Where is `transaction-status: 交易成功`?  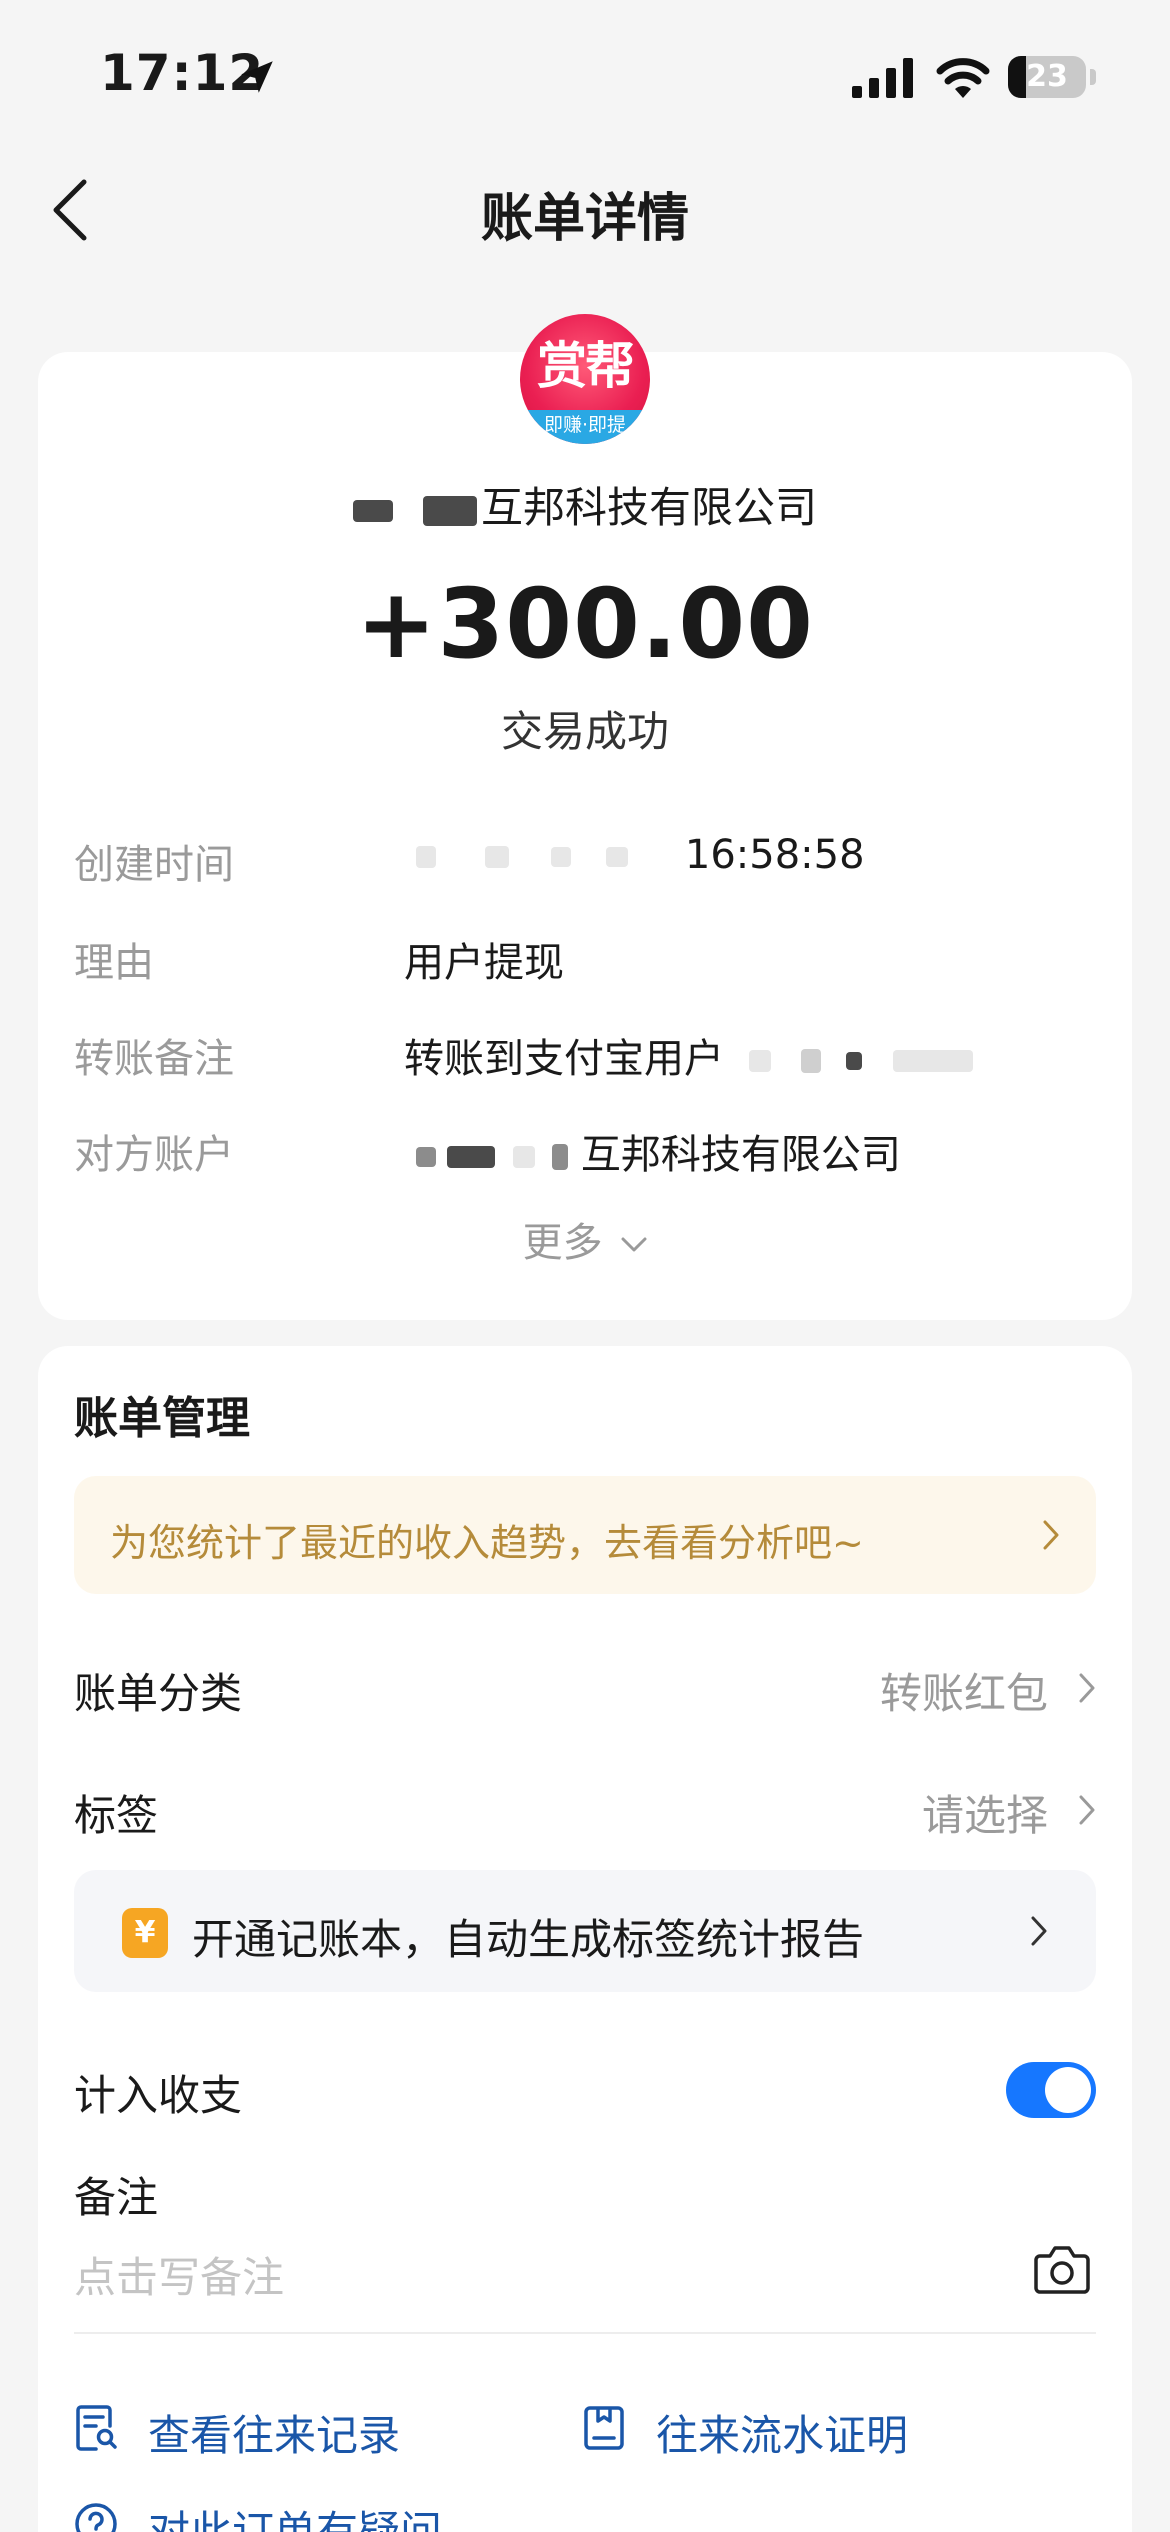
transaction-status: 交易成功 is located at coordinates (584, 731).